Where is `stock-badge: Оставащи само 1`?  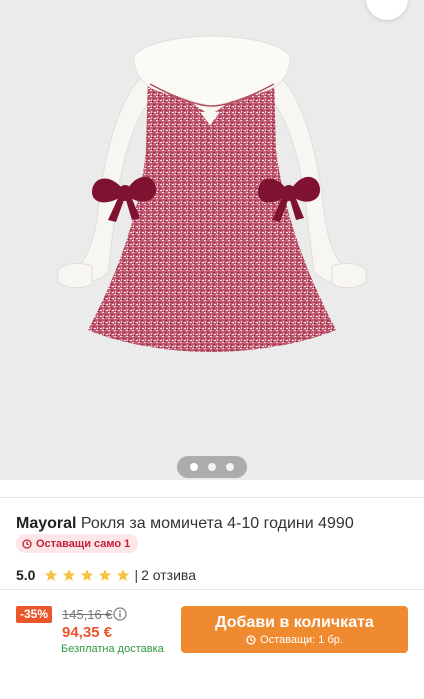 stock-badge: Оставащи само 1 is located at coordinates (77, 543).